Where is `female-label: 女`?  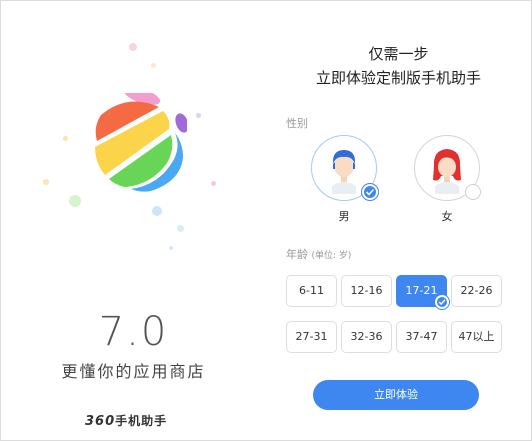 female-label: 女 is located at coordinates (447, 216).